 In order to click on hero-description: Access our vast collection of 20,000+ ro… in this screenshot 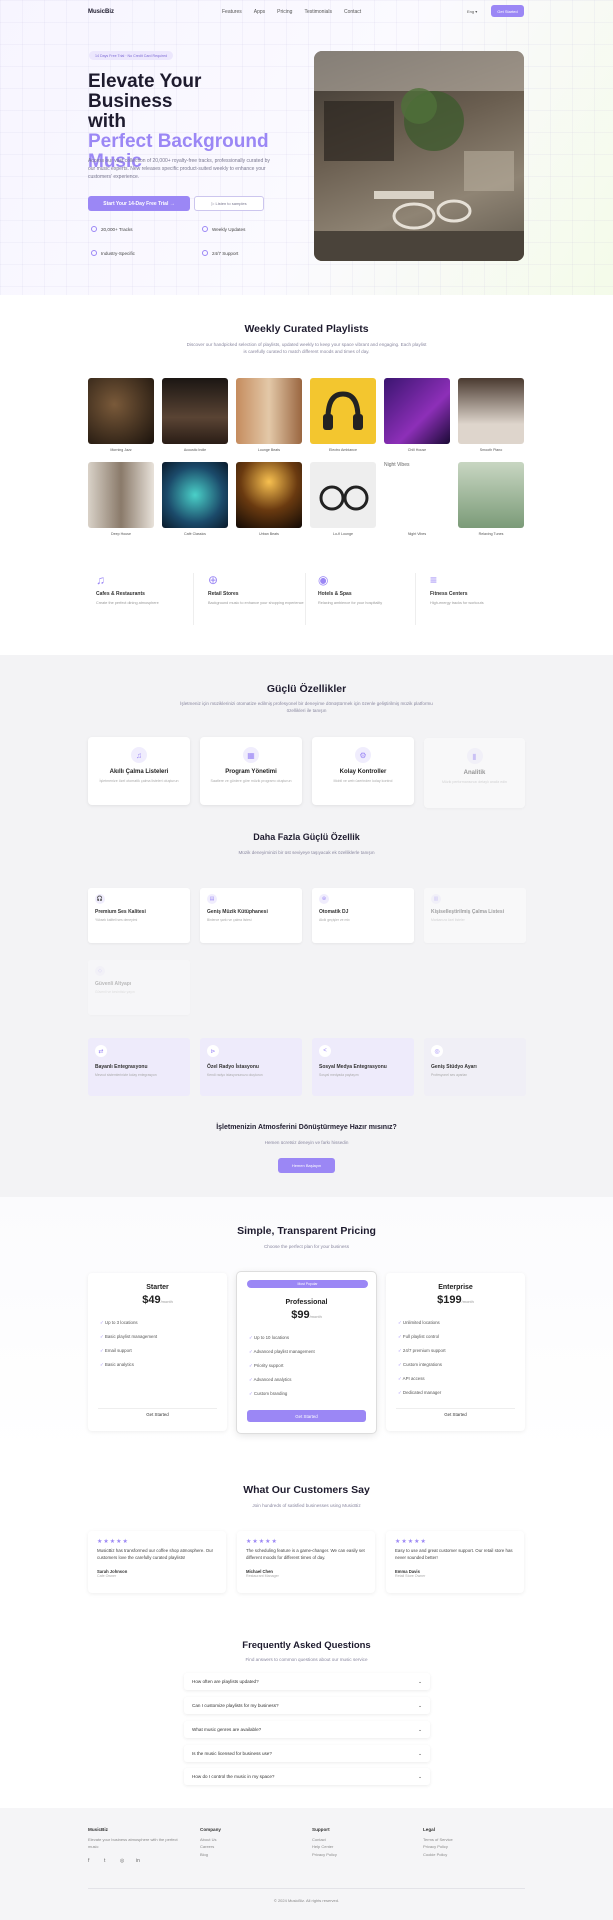, I will do `click(179, 169)`.